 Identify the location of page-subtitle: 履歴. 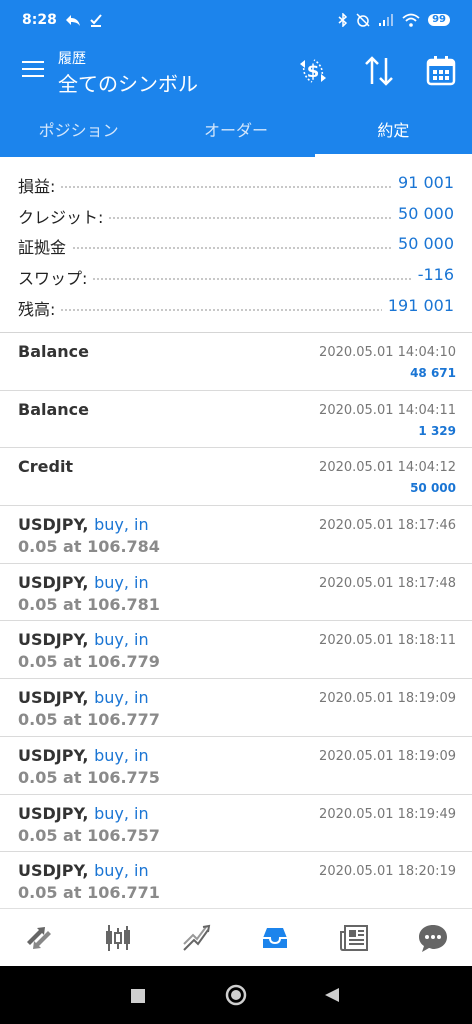
(72, 59).